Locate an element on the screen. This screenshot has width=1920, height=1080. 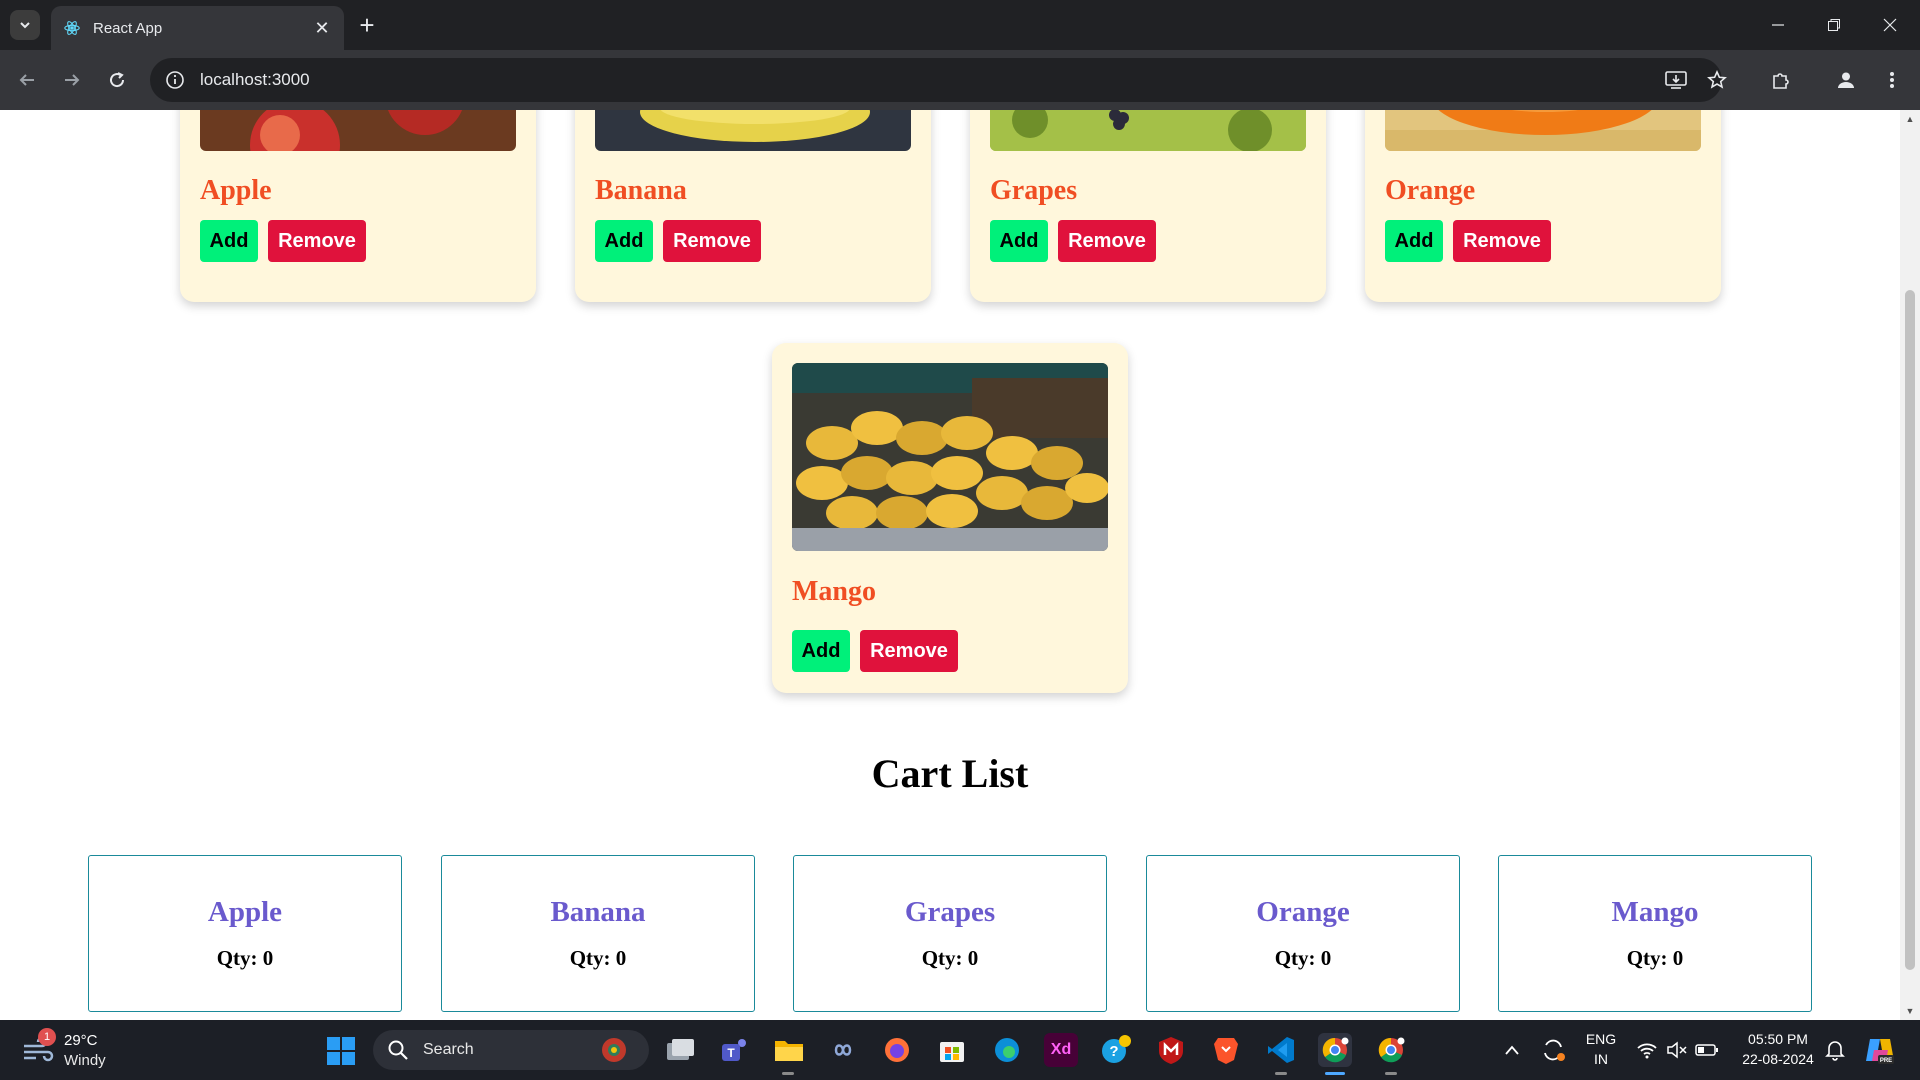
cart-list-title: Cart List is located at coordinates (950, 773).